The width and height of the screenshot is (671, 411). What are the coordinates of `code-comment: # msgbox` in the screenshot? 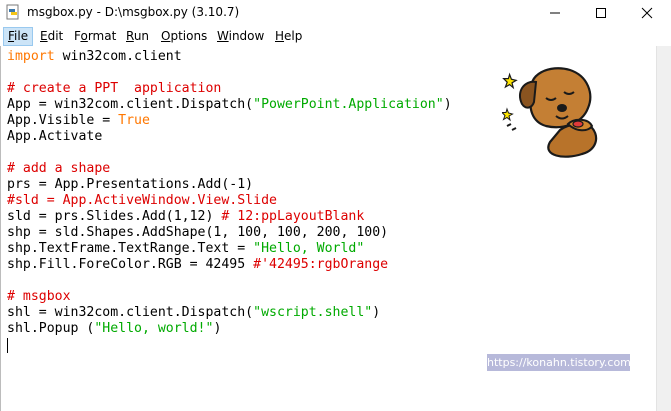 It's located at (39, 296).